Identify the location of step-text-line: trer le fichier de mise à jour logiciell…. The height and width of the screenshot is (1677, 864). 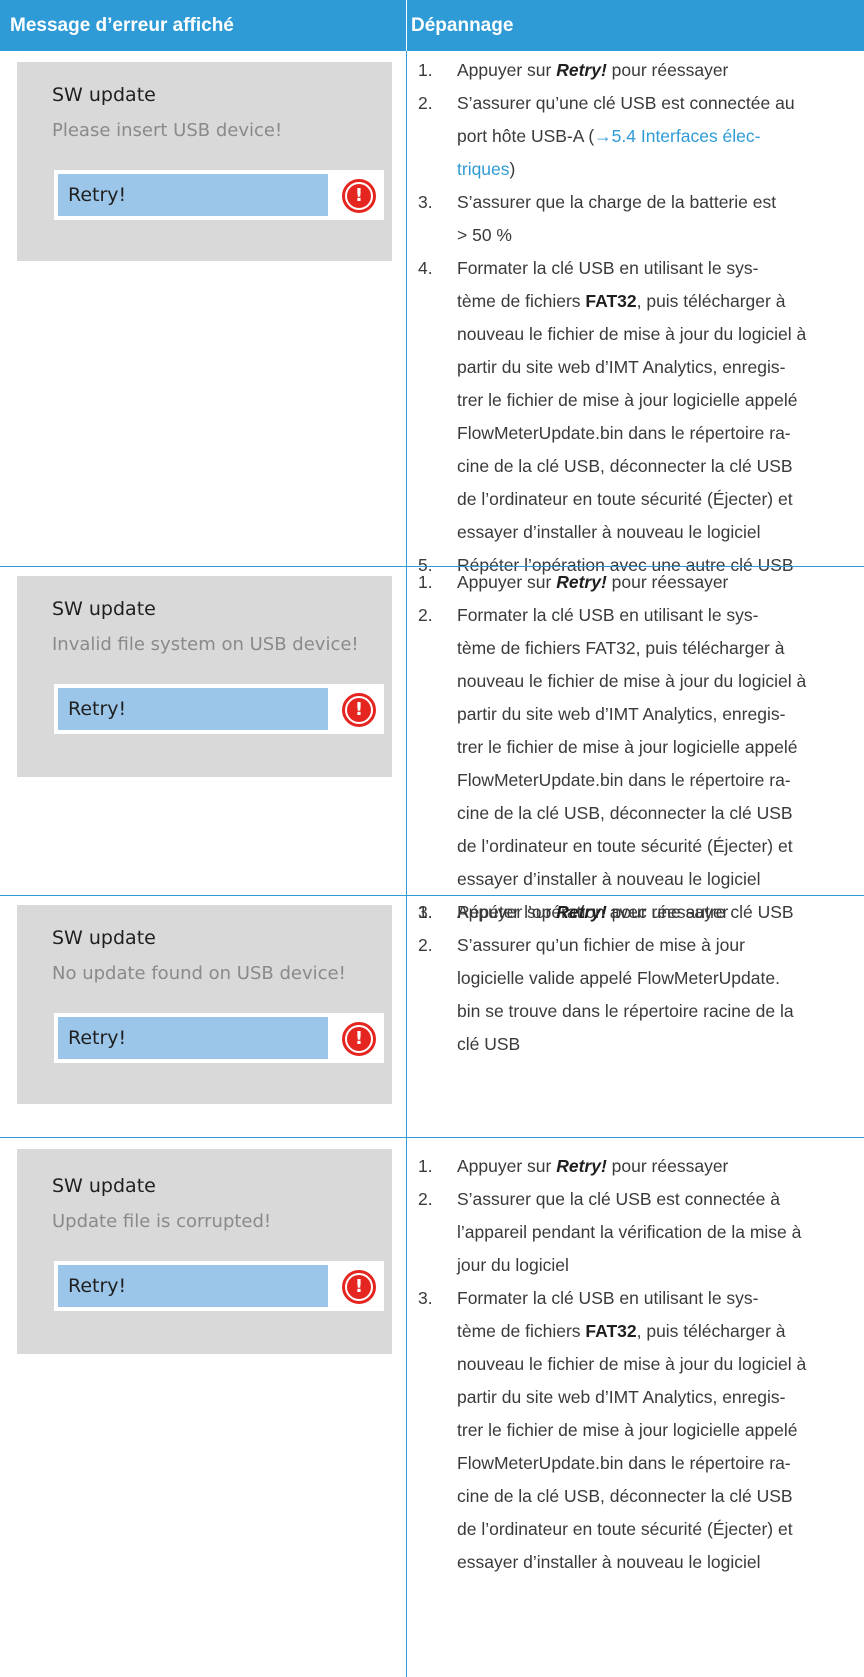
(627, 1430).